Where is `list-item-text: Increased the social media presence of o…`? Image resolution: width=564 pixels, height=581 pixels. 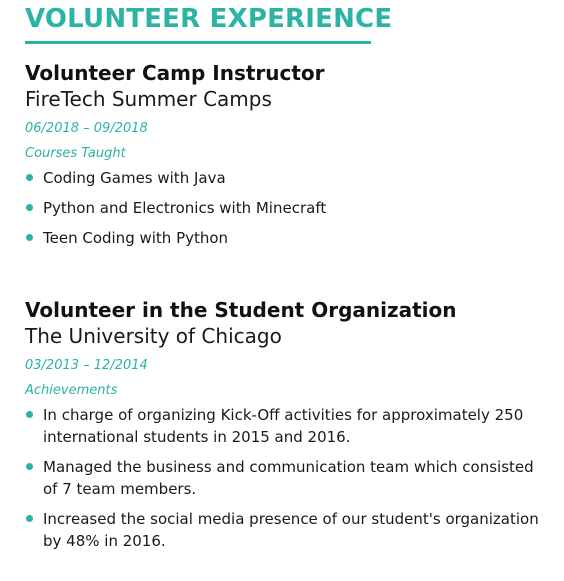 list-item-text: Increased the social media presence of o… is located at coordinates (291, 530).